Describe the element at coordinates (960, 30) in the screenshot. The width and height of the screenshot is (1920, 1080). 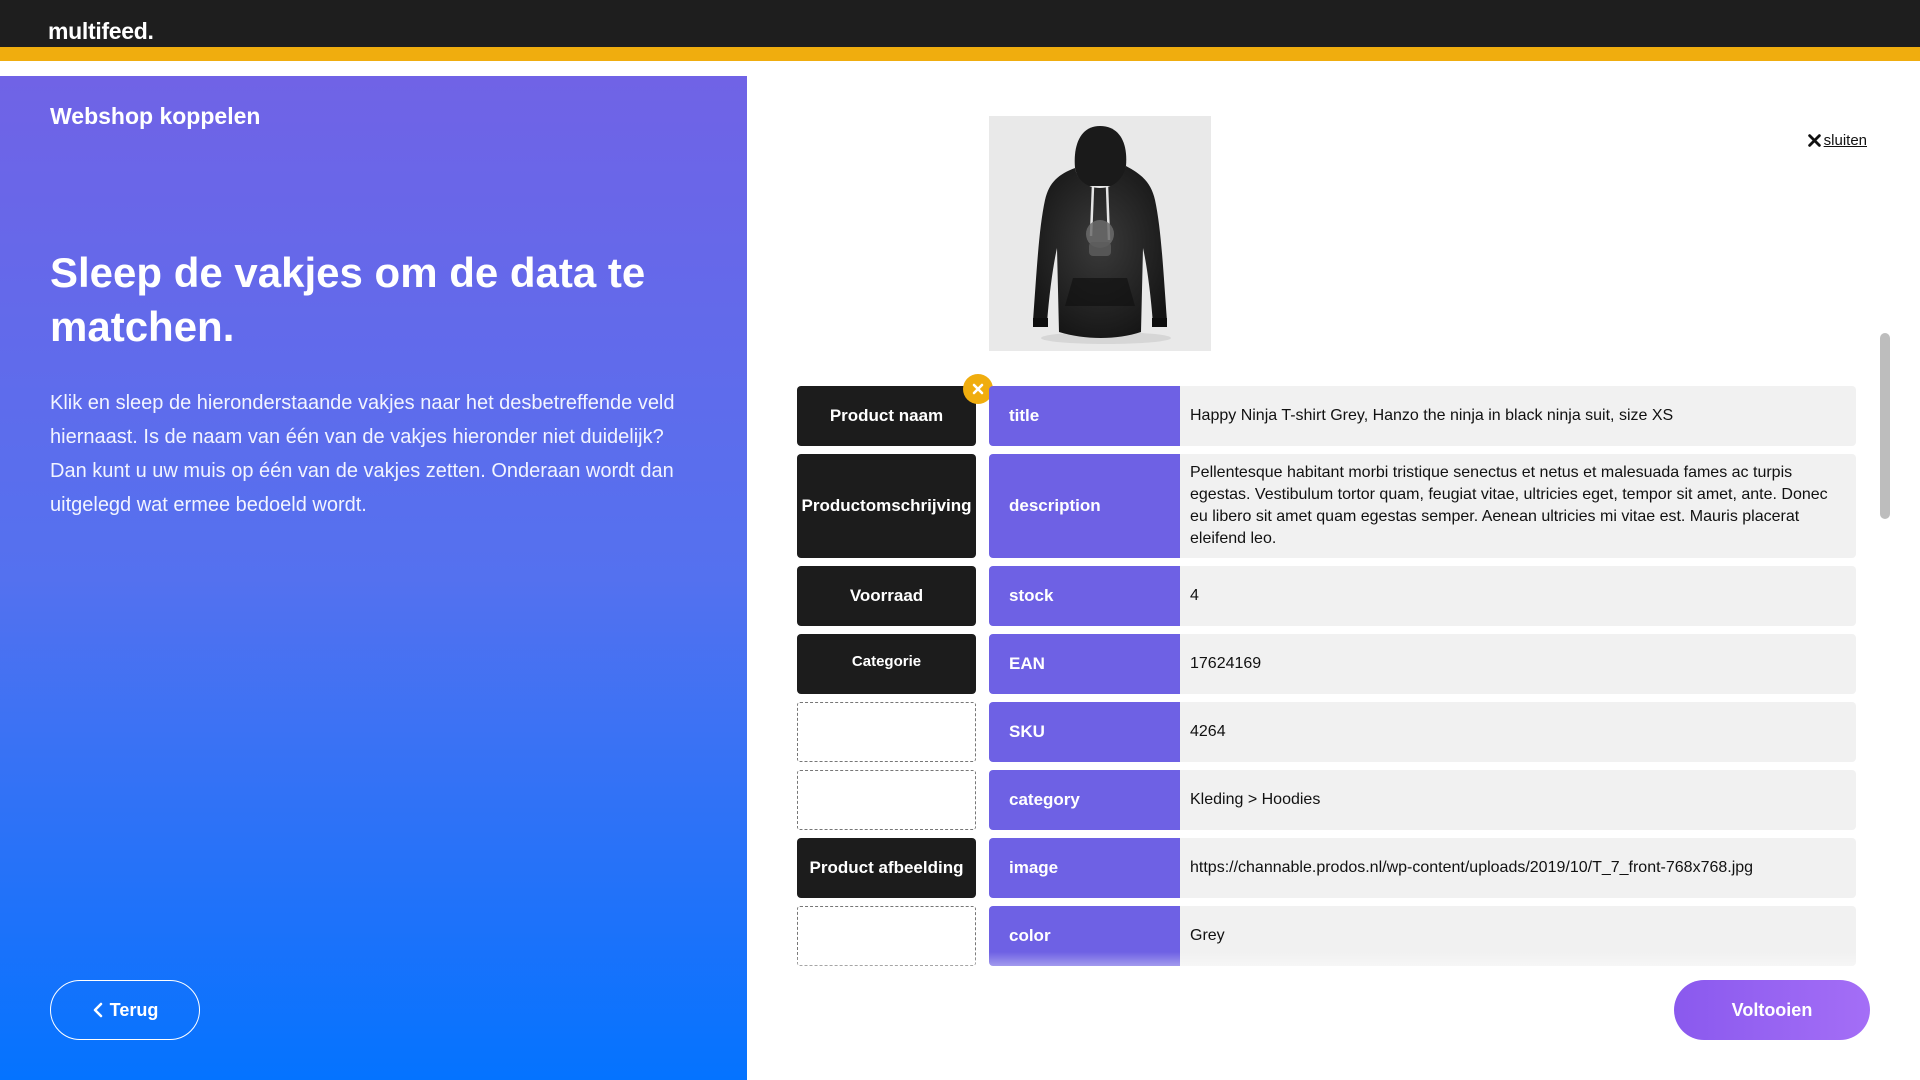
I see `top-bar: multifeed.` at that location.